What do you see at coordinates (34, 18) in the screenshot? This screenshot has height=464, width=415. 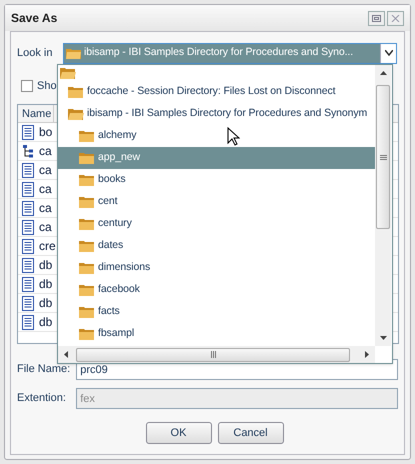 I see `window-title: Save As` at bounding box center [34, 18].